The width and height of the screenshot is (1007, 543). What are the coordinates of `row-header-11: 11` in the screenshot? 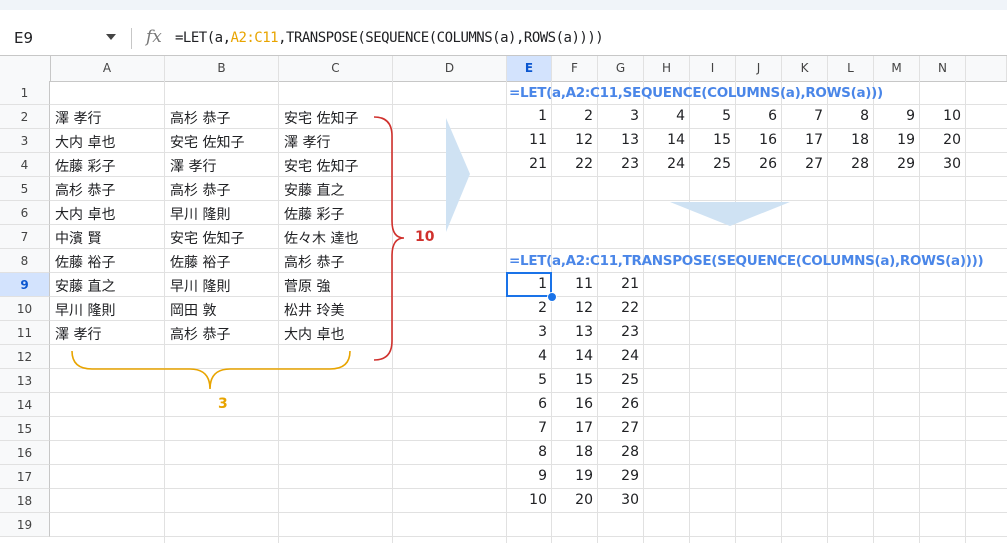 It's located at (25, 333).